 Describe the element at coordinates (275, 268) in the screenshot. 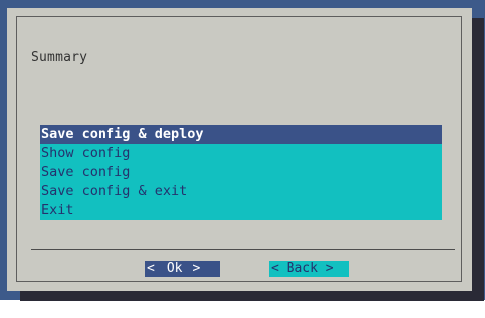

I see `back-left-arrow-icon: <` at that location.